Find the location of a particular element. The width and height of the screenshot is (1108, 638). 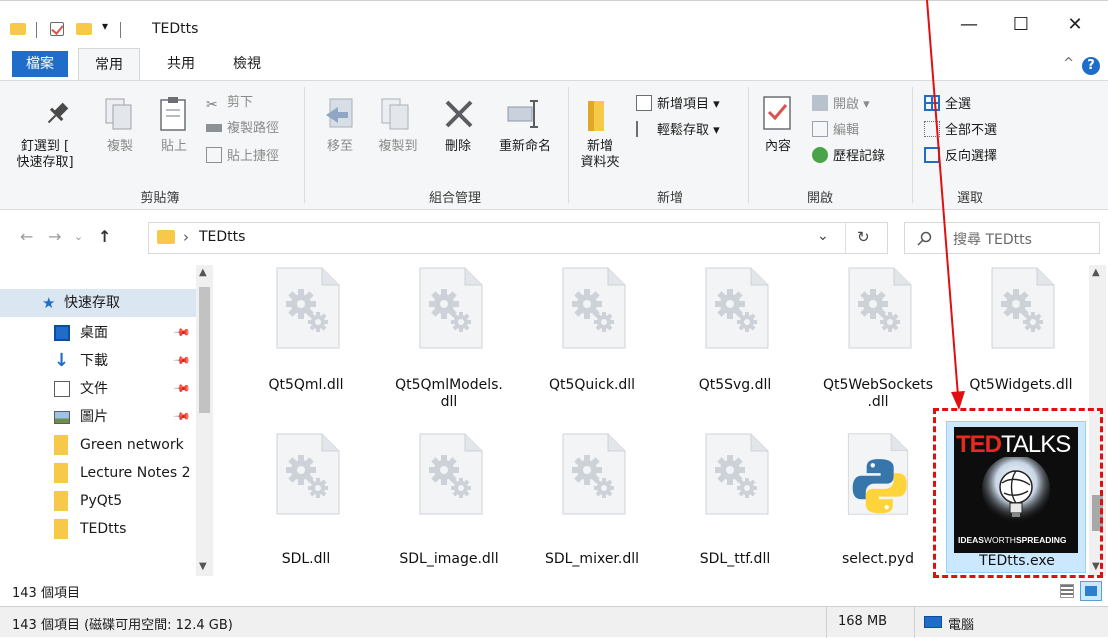

sidebar-item-downloads: ↓ 下載 📌 is located at coordinates (99, 361).